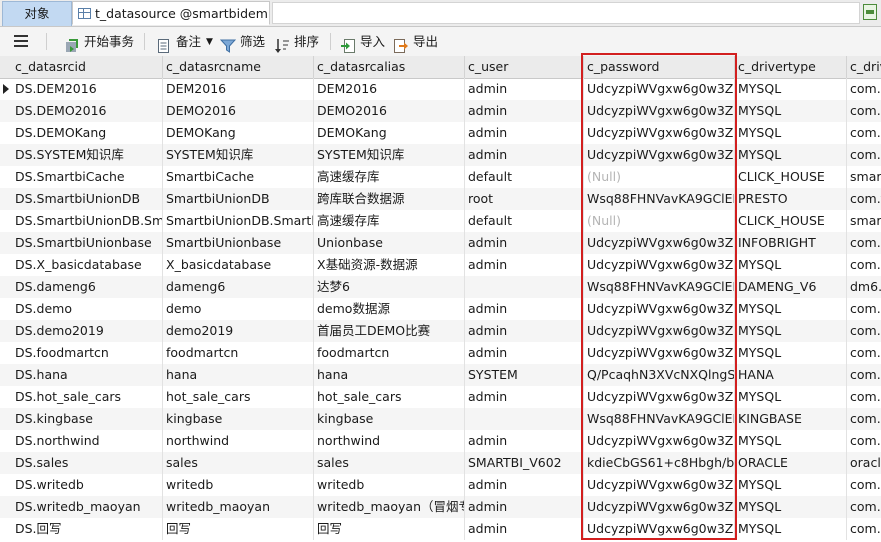 The height and width of the screenshot is (542, 881). Describe the element at coordinates (659, 67) in the screenshot. I see `column-header-c-password: c_password` at that location.